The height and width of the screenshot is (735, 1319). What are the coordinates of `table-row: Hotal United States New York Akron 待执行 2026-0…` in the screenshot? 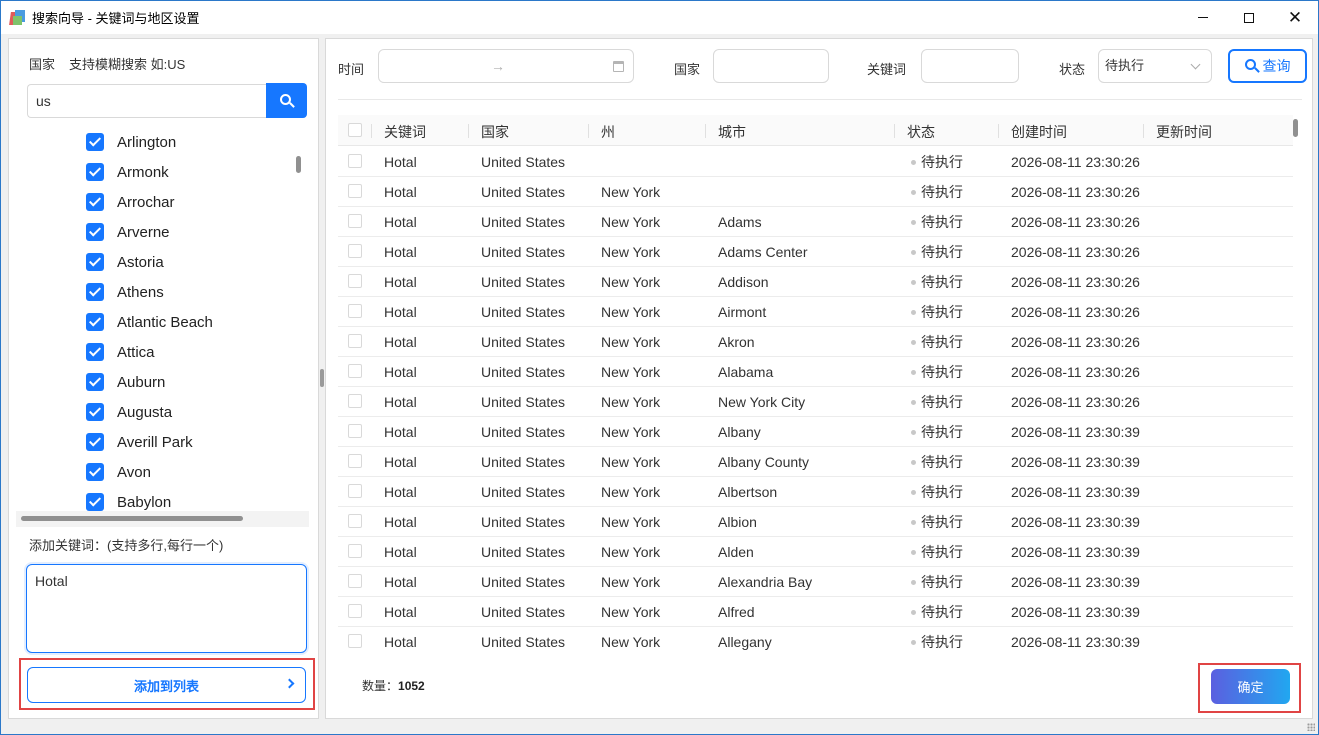 It's located at (815, 342).